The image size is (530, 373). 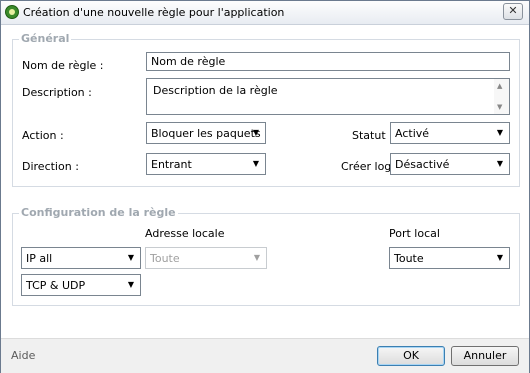 What do you see at coordinates (39, 258) in the screenshot?
I see `ip-value: IP all` at bounding box center [39, 258].